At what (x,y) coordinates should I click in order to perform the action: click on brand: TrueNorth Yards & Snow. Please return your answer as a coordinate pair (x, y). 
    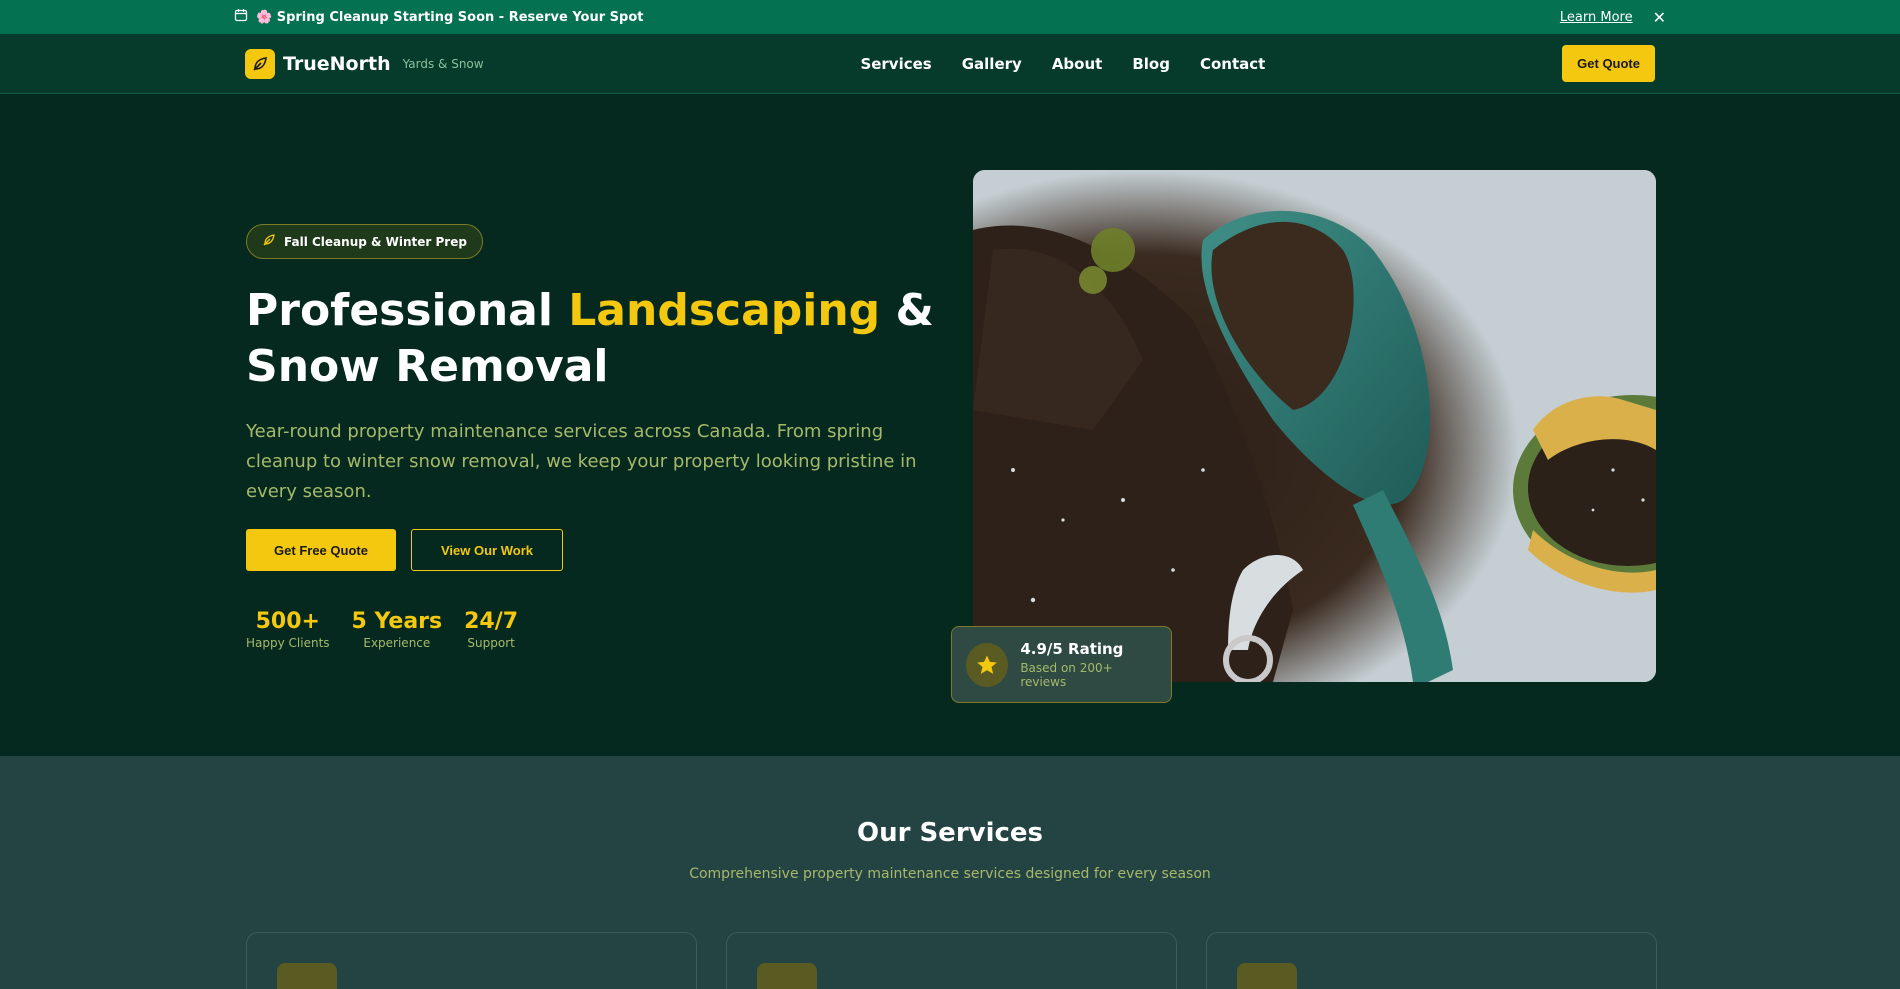
    Looking at the image, I should click on (364, 63).